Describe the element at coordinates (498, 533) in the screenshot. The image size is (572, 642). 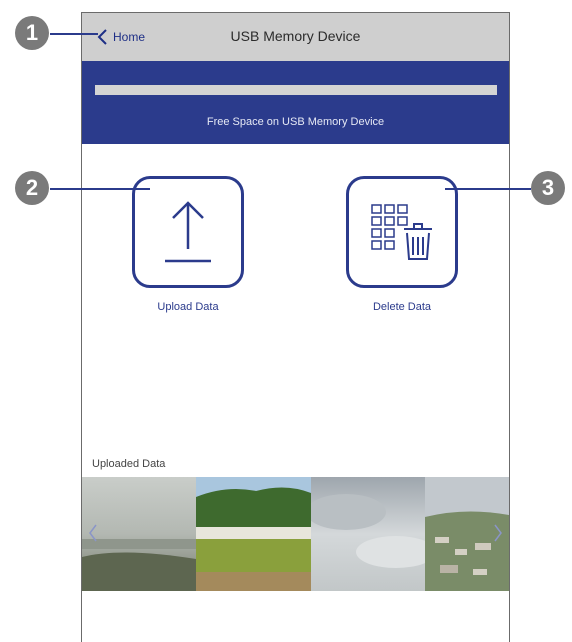
I see `gallery-next-icon` at that location.